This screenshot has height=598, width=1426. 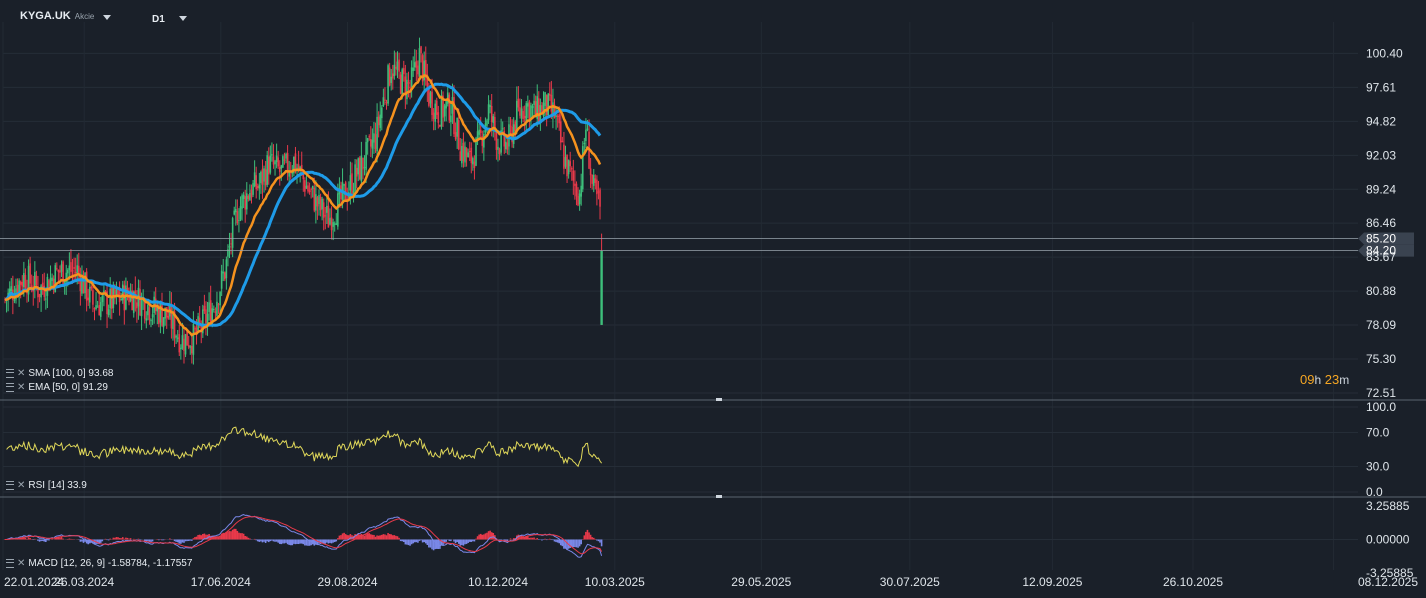 I want to click on ema-legend: ✕ EMA [50, 0] 91.29, so click(x=57, y=387).